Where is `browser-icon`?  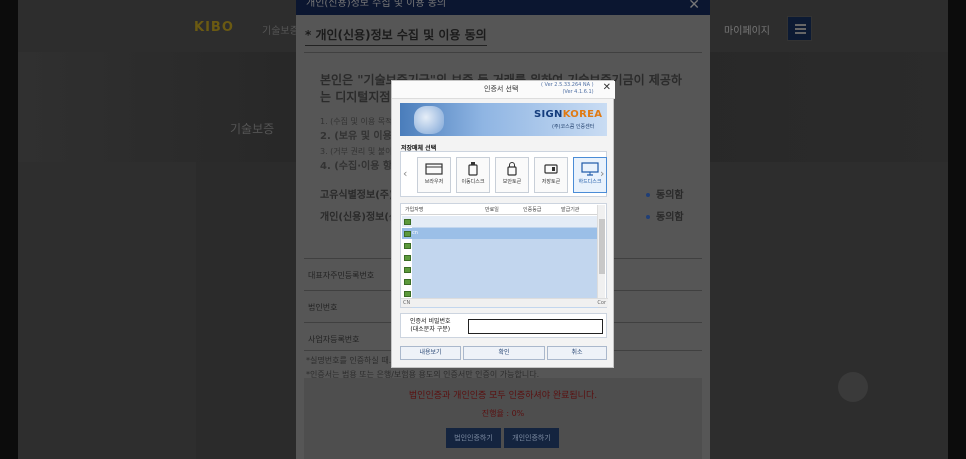 browser-icon is located at coordinates (434, 169).